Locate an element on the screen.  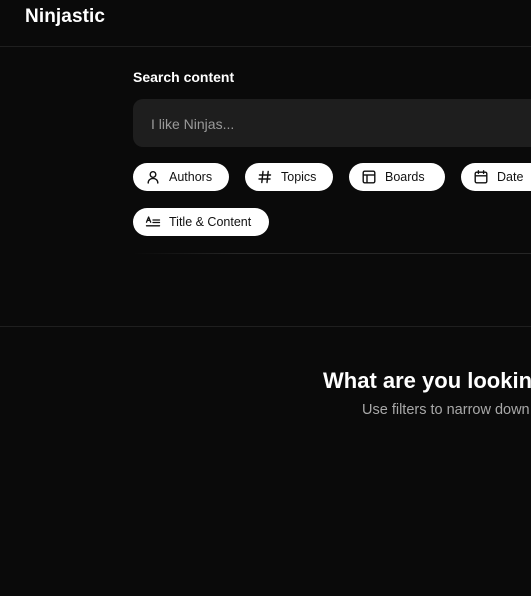
filter-boards-label: Boards is located at coordinates (405, 177).